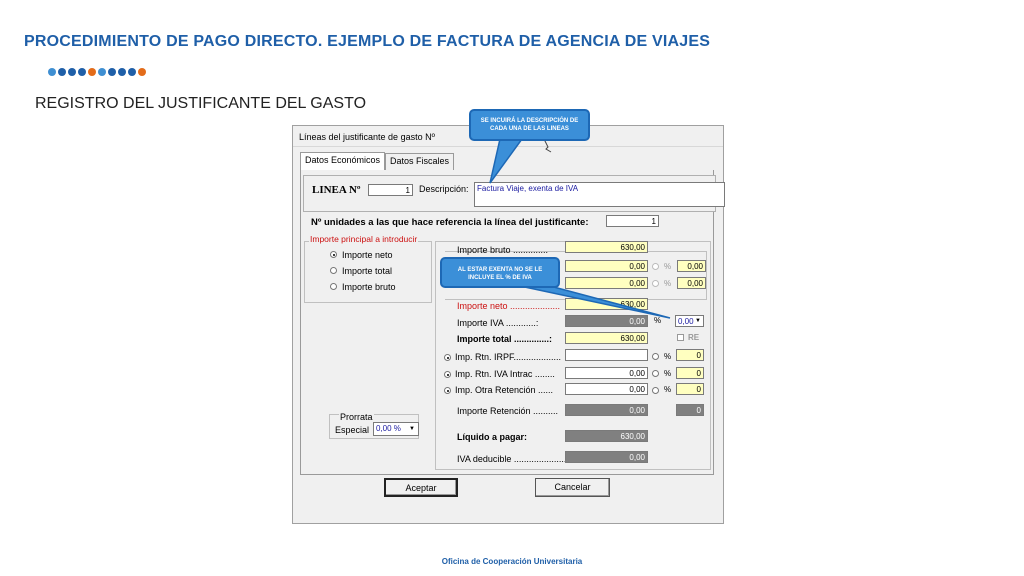 The height and width of the screenshot is (576, 1024). Describe the element at coordinates (599, 194) in the screenshot. I see `descripcion-field: Factura Viaje, exenta de IVA` at that location.